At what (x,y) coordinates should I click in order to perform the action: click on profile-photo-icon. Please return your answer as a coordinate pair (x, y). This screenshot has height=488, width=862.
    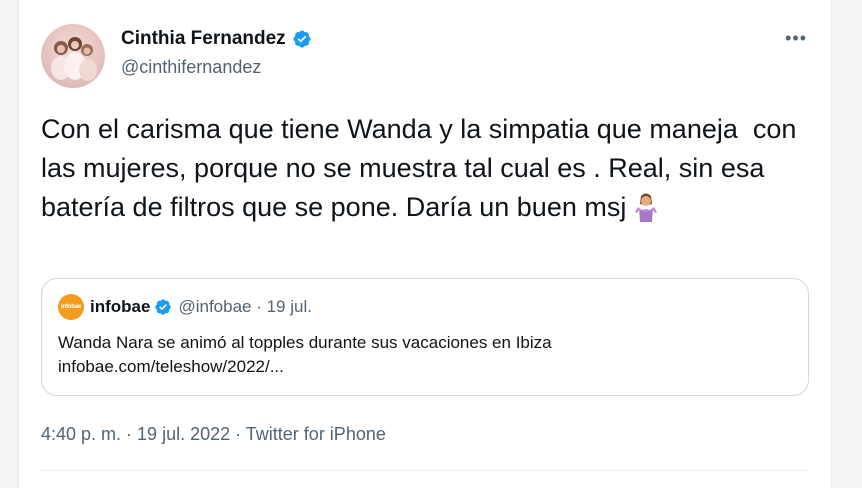
    Looking at the image, I should click on (74, 59).